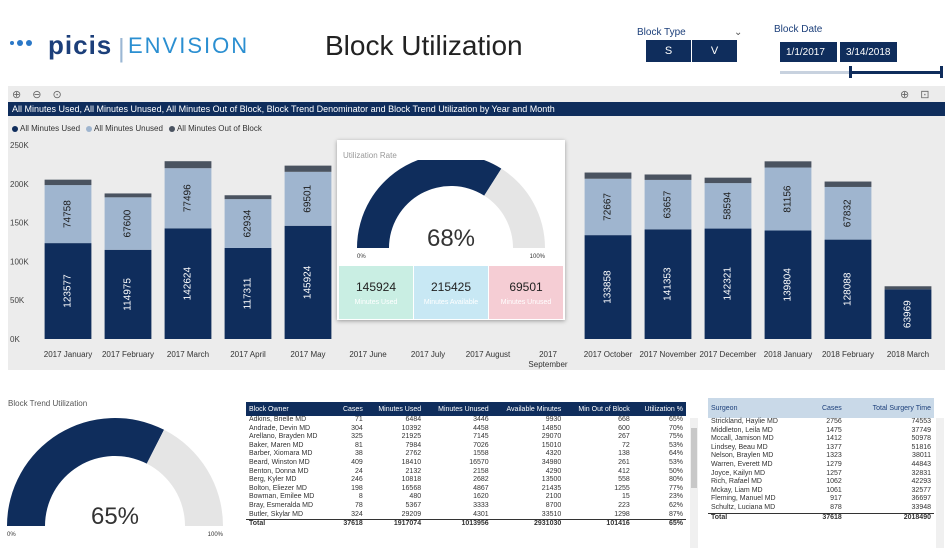 This screenshot has height=548, width=945. Describe the element at coordinates (728, 205) in the screenshot. I see `bar-data-label: 58594` at that location.